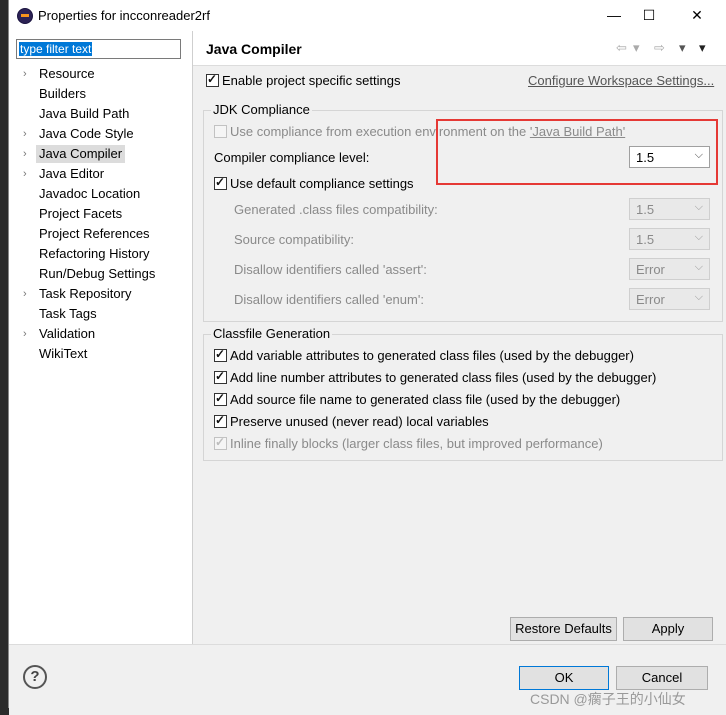 This screenshot has width=726, height=715. Describe the element at coordinates (702, 48) in the screenshot. I see `view-menu-icon: ▾` at that location.